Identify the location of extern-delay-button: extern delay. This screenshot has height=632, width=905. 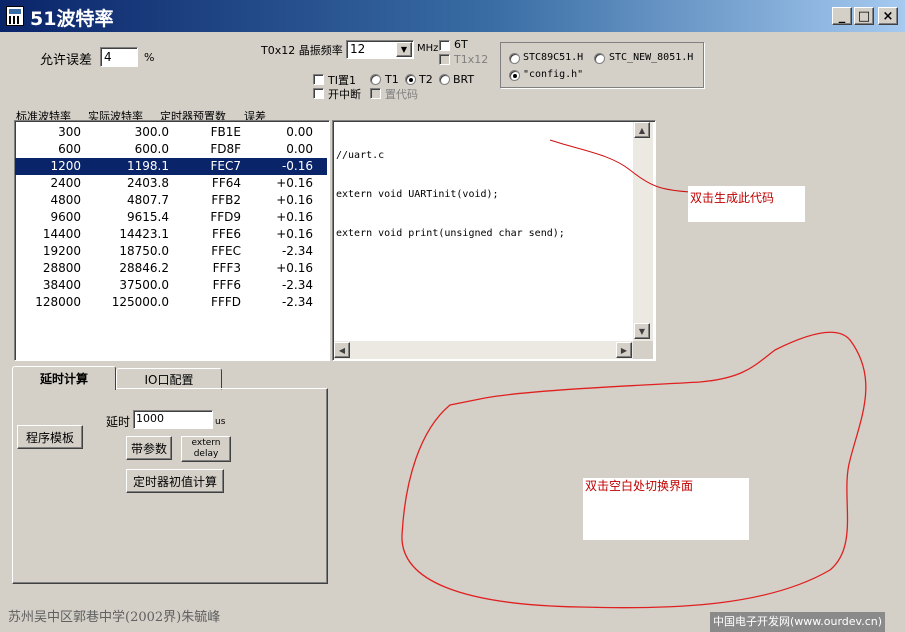
(206, 449).